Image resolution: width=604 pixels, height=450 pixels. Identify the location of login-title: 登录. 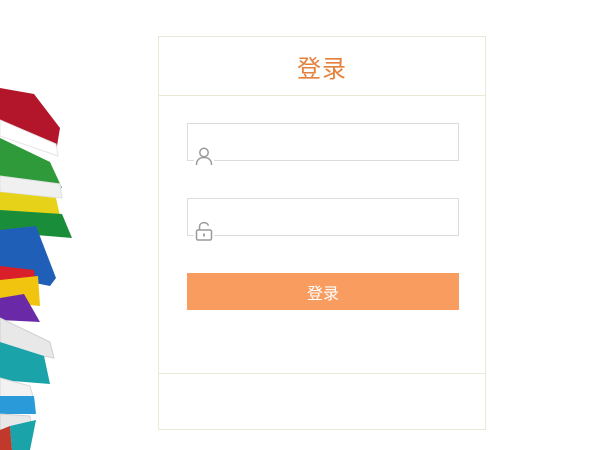
(322, 68).